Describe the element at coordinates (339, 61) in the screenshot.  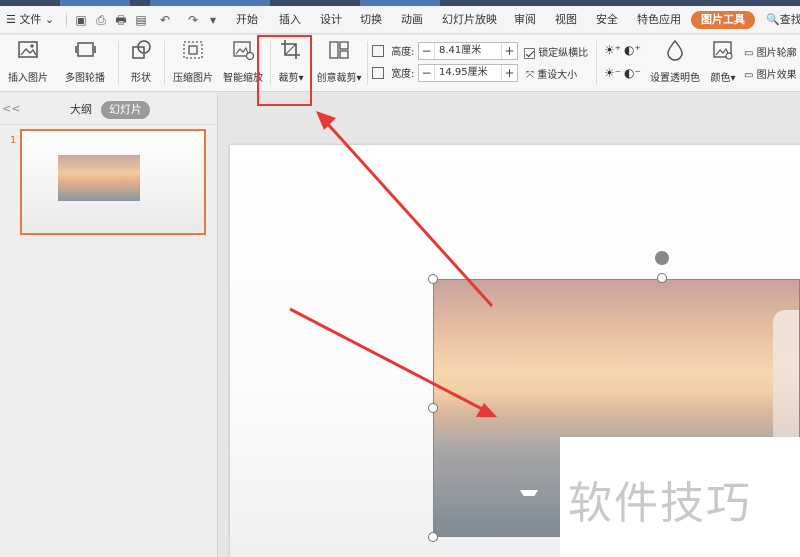
I see `creative-crop-button: 创意裁剪▾` at that location.